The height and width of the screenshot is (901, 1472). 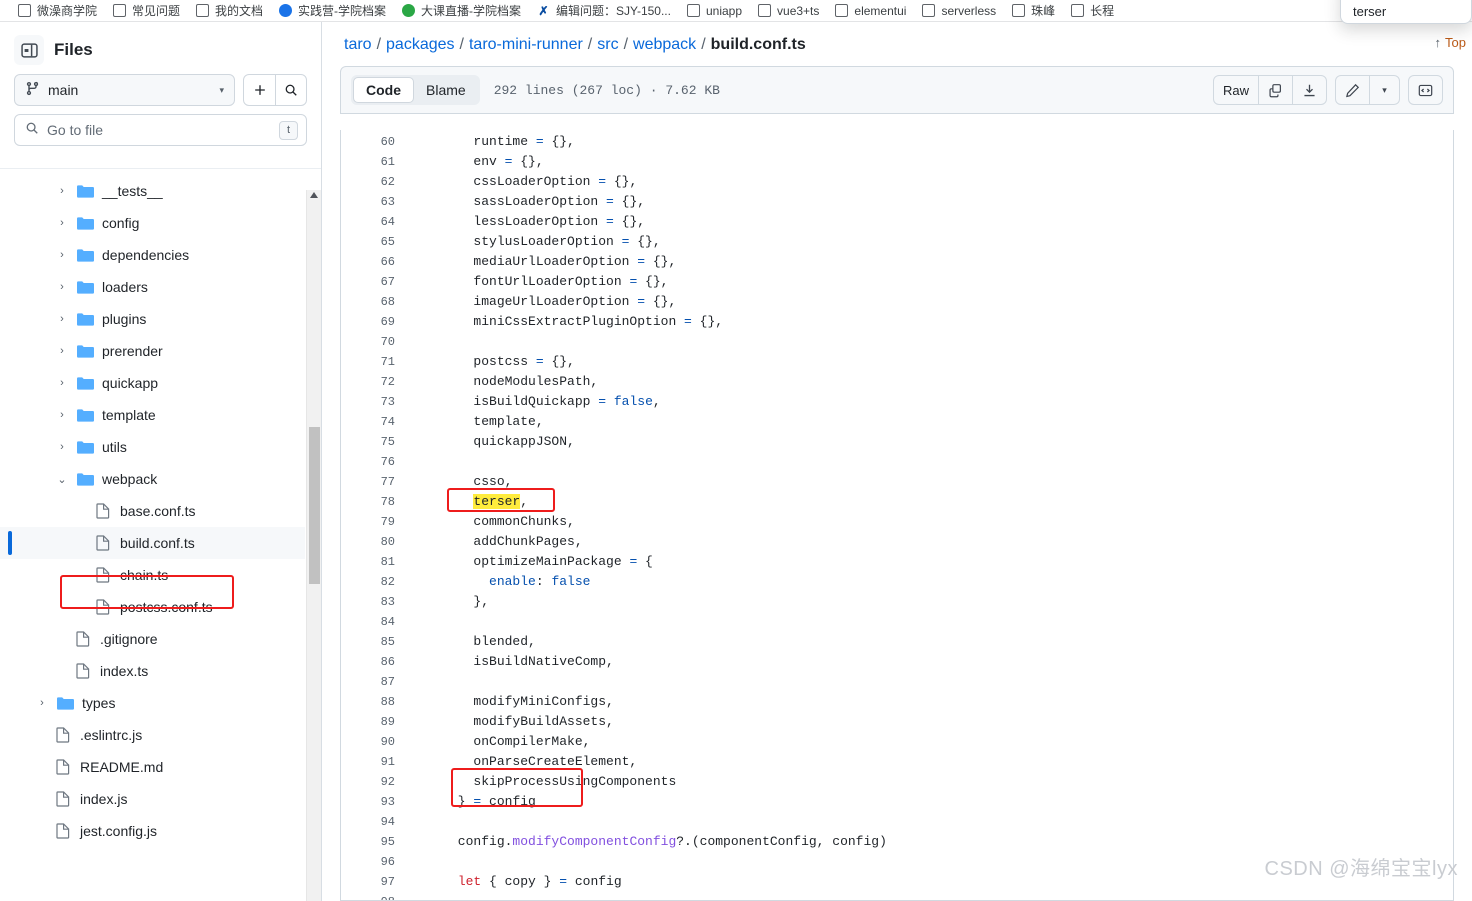 I want to click on tree-file-row: .gitignore, so click(x=152, y=639).